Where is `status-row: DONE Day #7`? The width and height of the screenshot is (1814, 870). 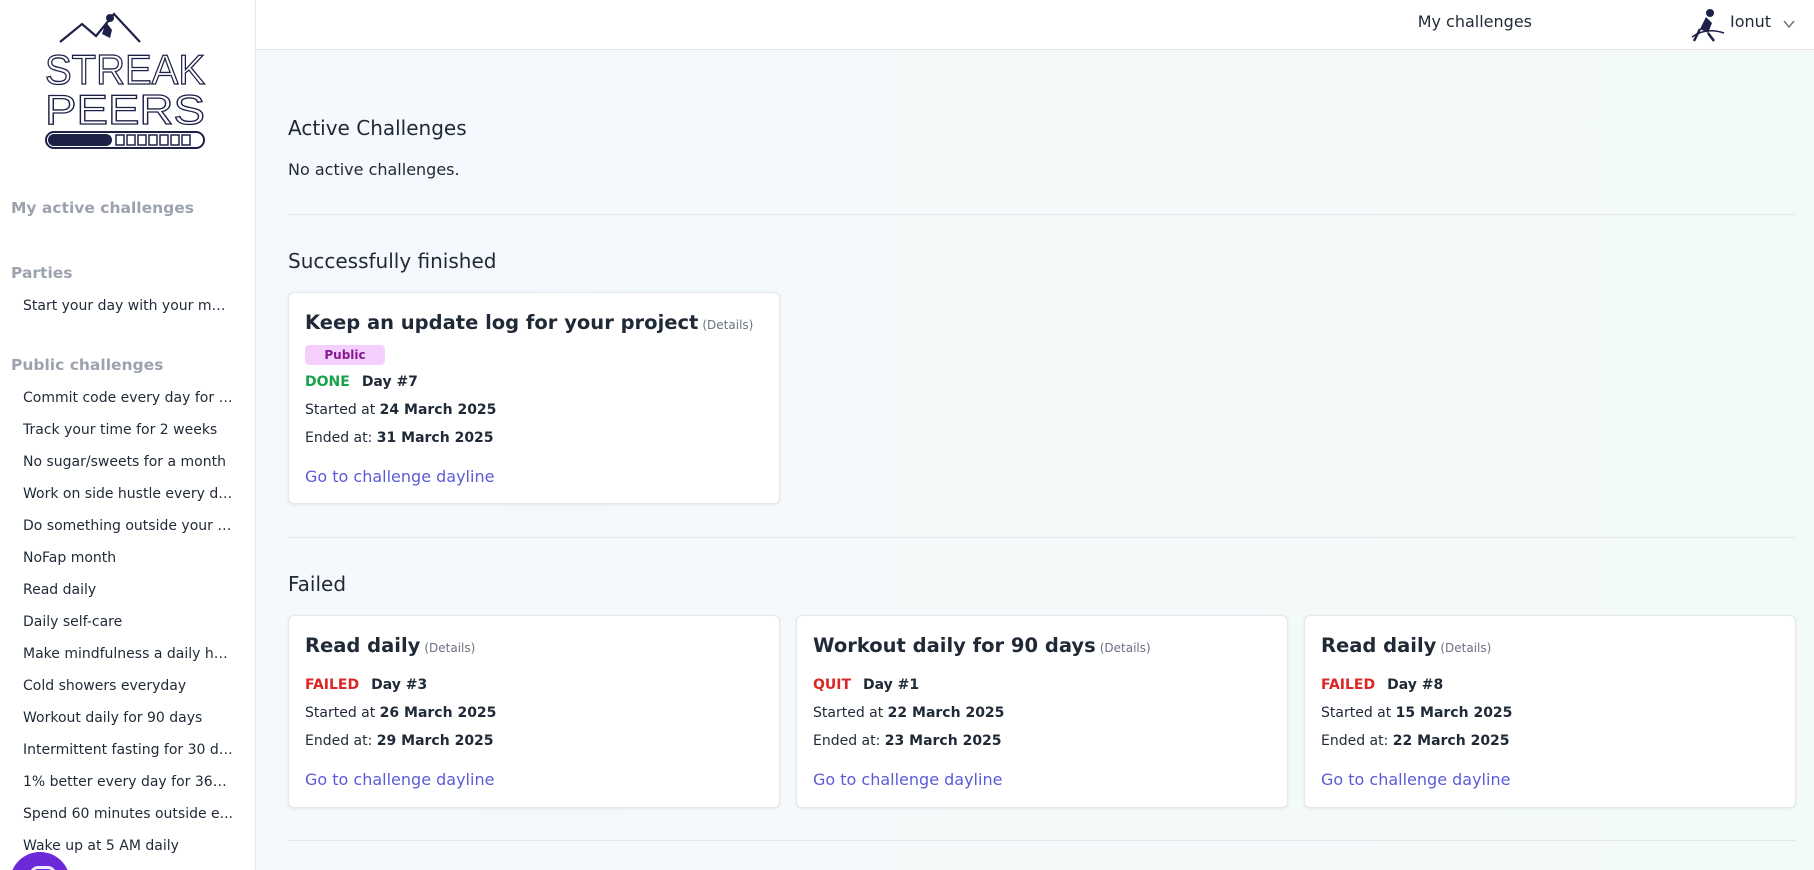
status-row: DONE Day #7 is located at coordinates (361, 382).